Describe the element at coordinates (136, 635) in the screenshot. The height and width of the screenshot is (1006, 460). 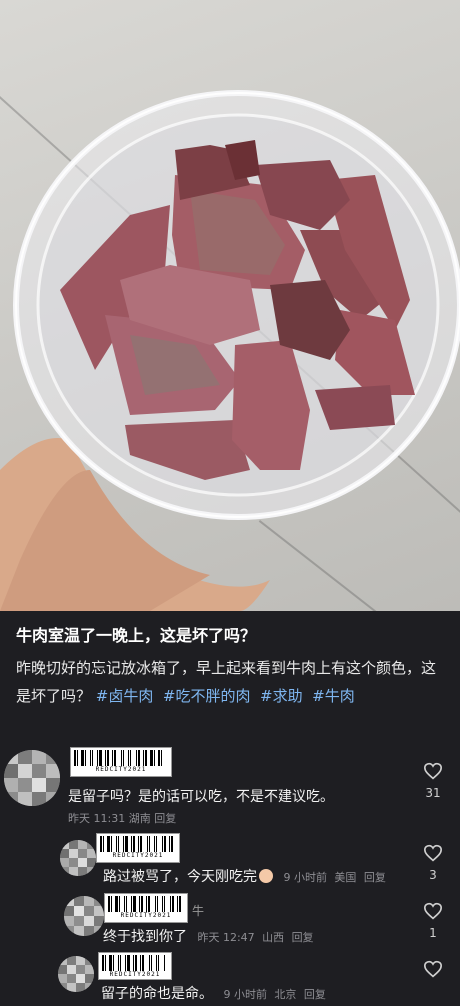
I see `post-title: 牛肉室温了一晚上，这是坏了吗？` at that location.